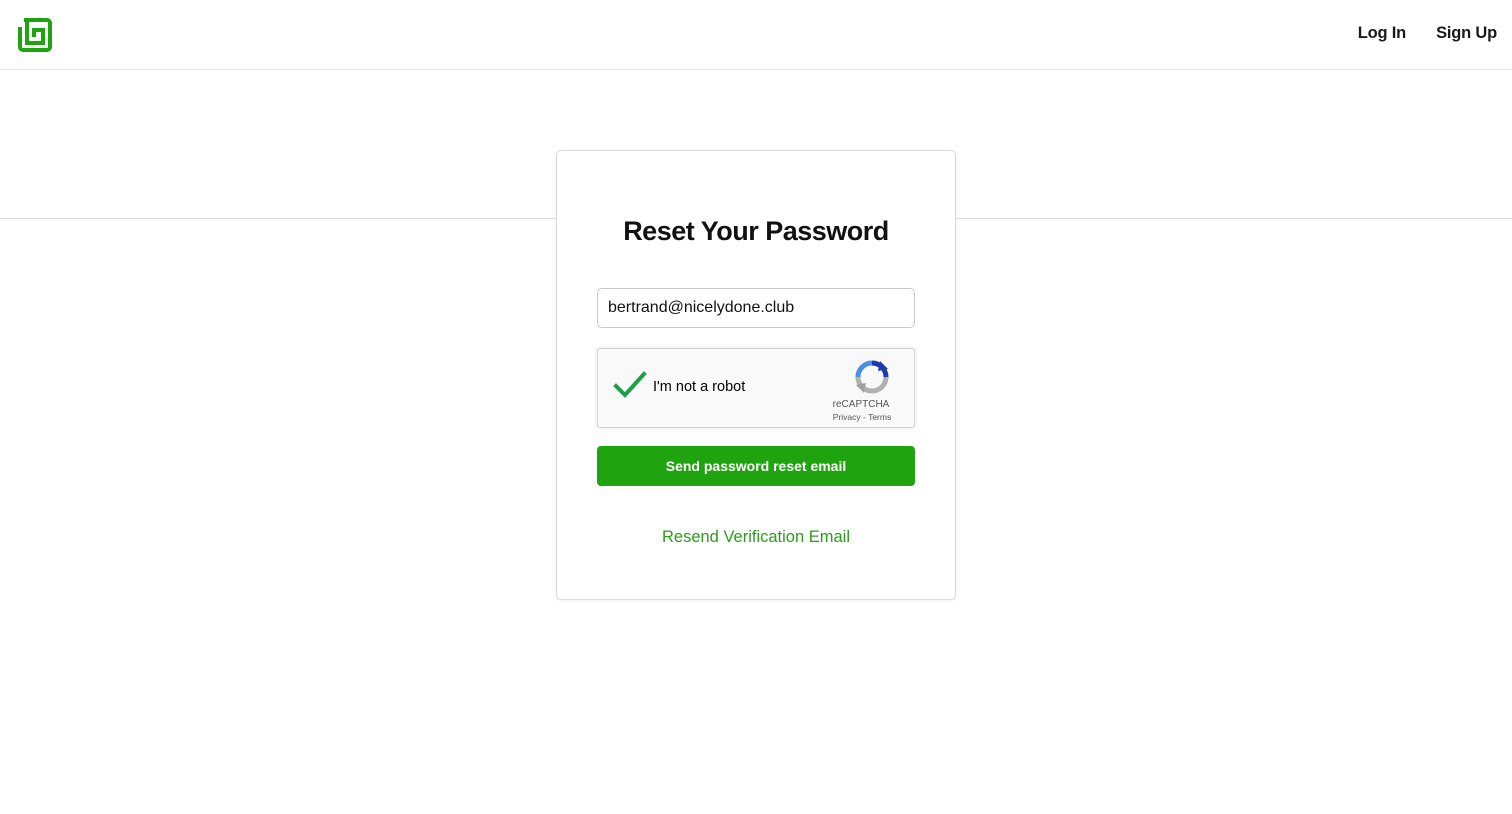 The image size is (1512, 814). Describe the element at coordinates (1466, 33) in the screenshot. I see `signup-link: Sign Up` at that location.